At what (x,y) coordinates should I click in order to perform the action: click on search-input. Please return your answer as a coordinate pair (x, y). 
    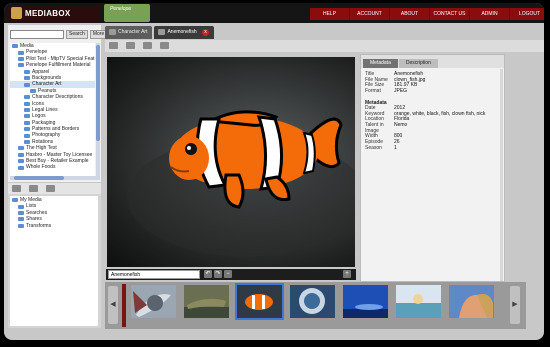
    Looking at the image, I should click on (37, 34).